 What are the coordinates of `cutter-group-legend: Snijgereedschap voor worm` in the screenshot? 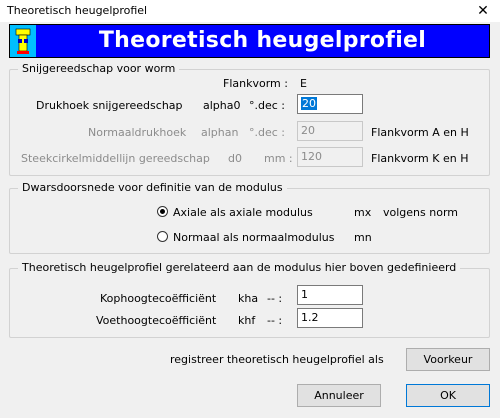 It's located at (99, 68).